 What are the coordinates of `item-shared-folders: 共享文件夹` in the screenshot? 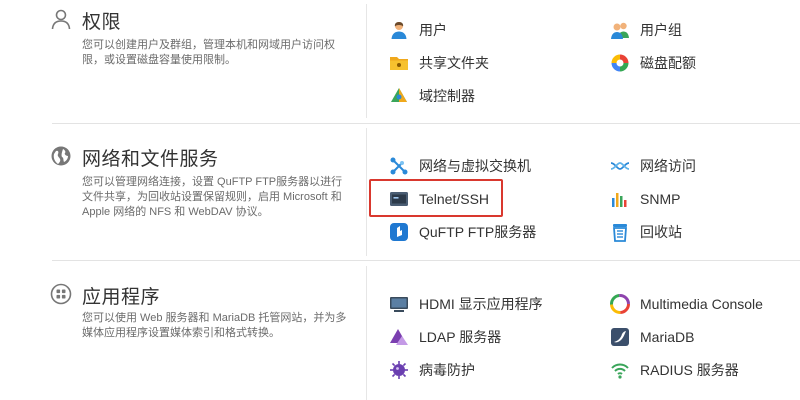 It's located at (439, 63).